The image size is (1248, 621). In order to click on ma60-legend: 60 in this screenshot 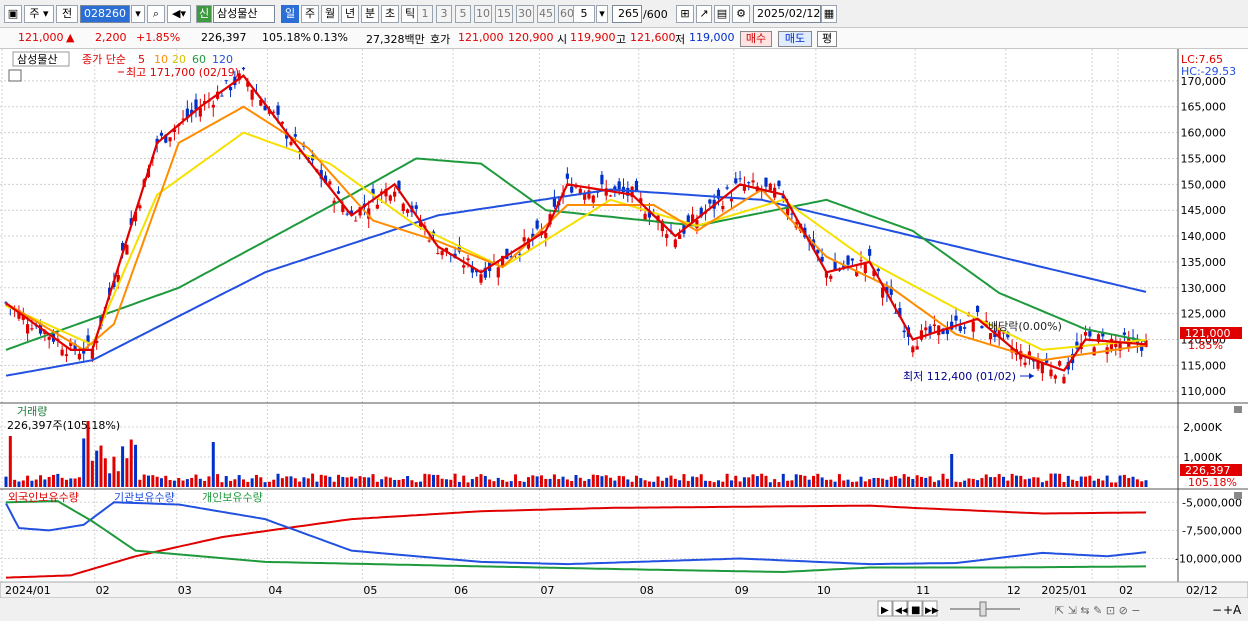, I will do `click(199, 59)`.